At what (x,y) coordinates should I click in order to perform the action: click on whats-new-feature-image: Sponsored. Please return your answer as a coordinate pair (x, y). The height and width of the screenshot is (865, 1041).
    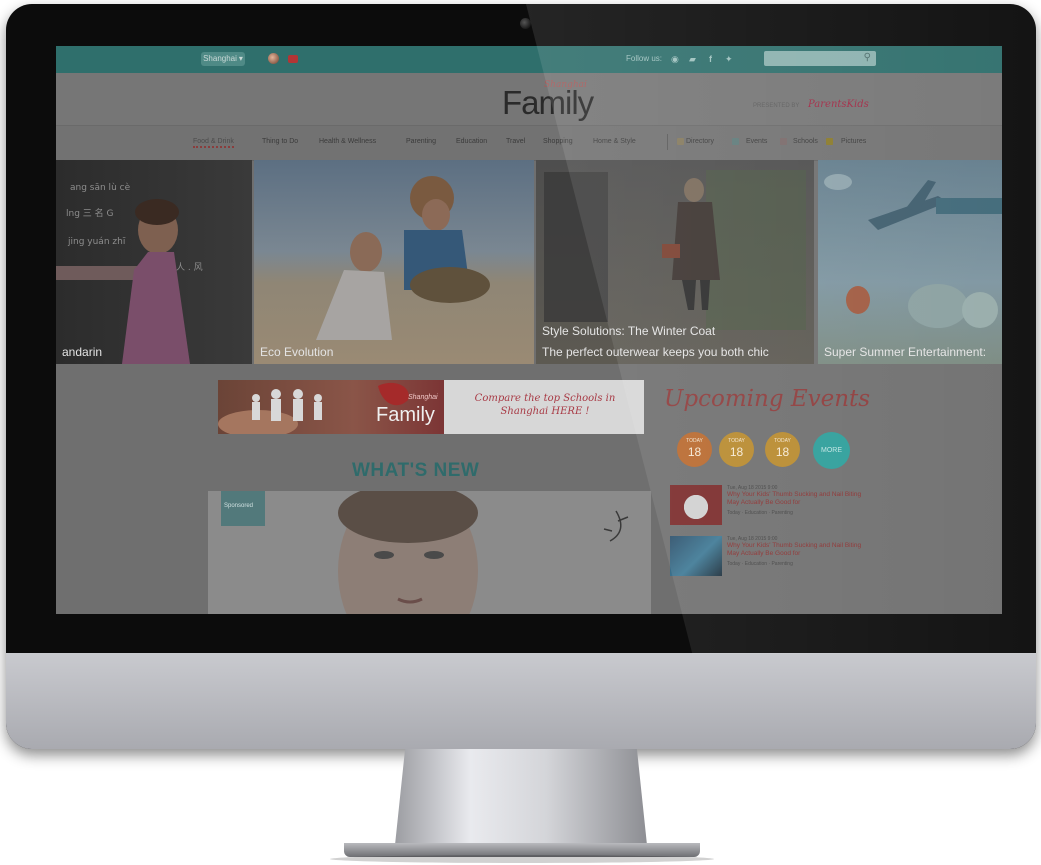
    Looking at the image, I should click on (429, 552).